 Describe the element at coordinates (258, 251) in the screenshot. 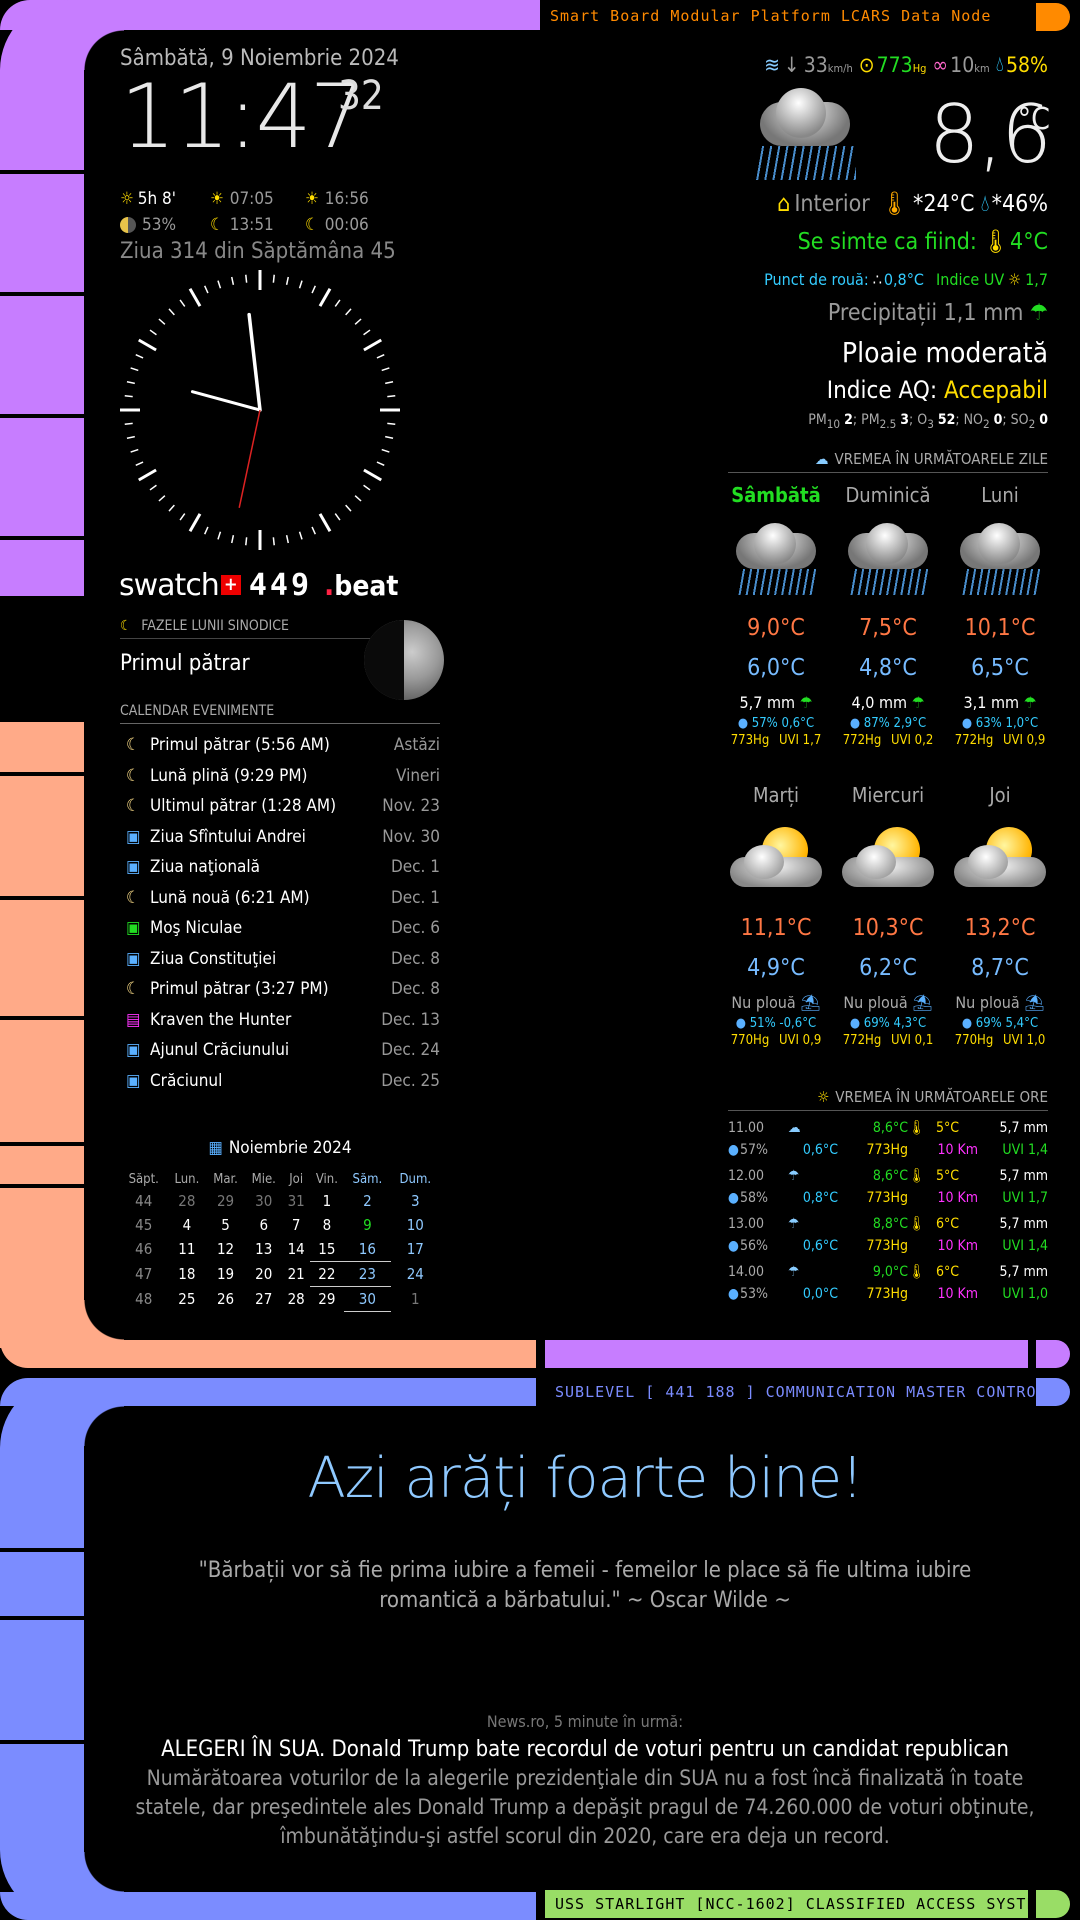

I see `day-week-info: Ziua 314 din Săptămâna 45` at that location.